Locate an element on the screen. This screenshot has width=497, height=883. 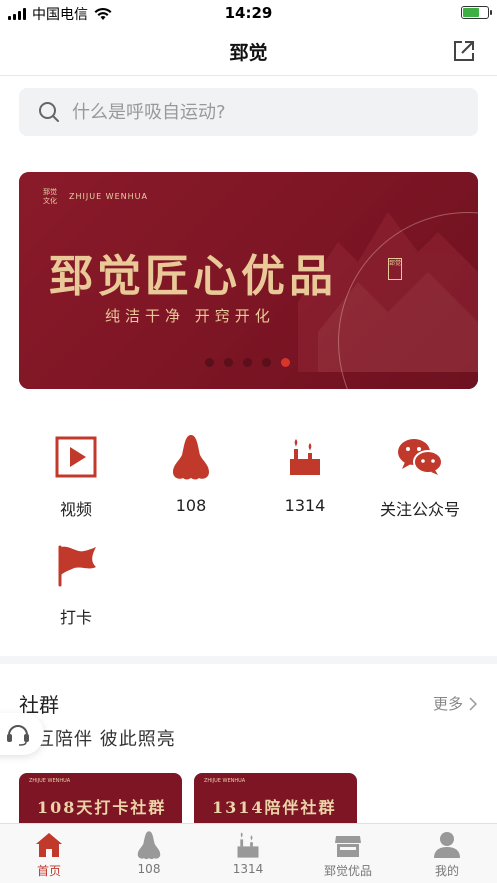
customer-service-button is located at coordinates (22, 734).